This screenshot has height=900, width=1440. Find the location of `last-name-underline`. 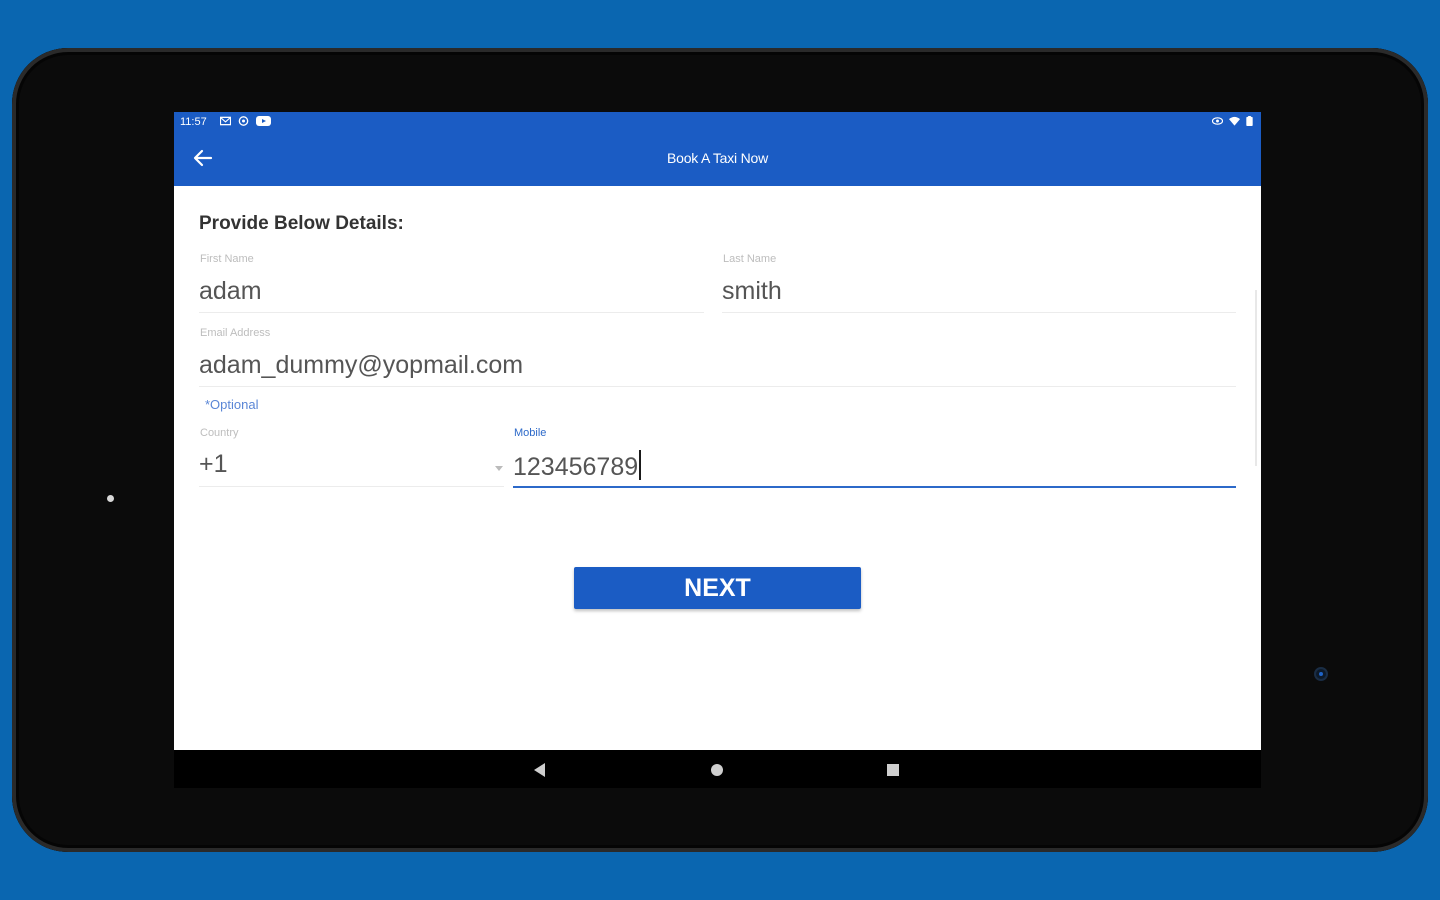

last-name-underline is located at coordinates (979, 312).